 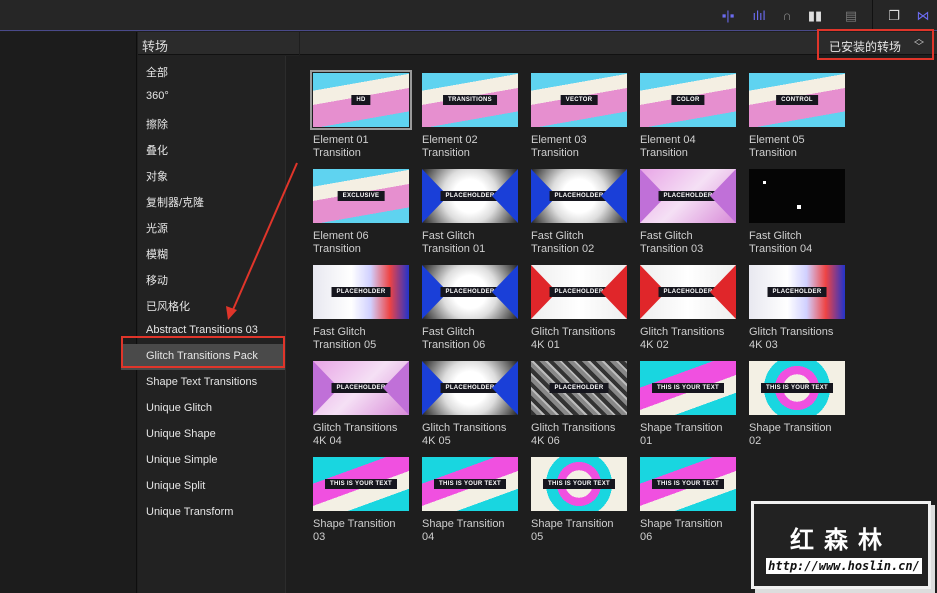 I want to click on window-icon: ❐, so click(x=894, y=16).